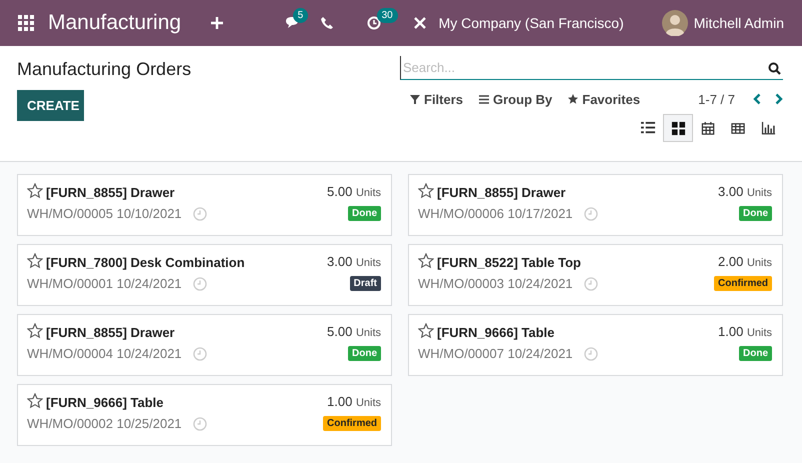  What do you see at coordinates (204, 415) in the screenshot?
I see `order-card: [FURN_9666] Table 1.00 Units WH/MO/00002 10/25/2021 Confirmed` at bounding box center [204, 415].